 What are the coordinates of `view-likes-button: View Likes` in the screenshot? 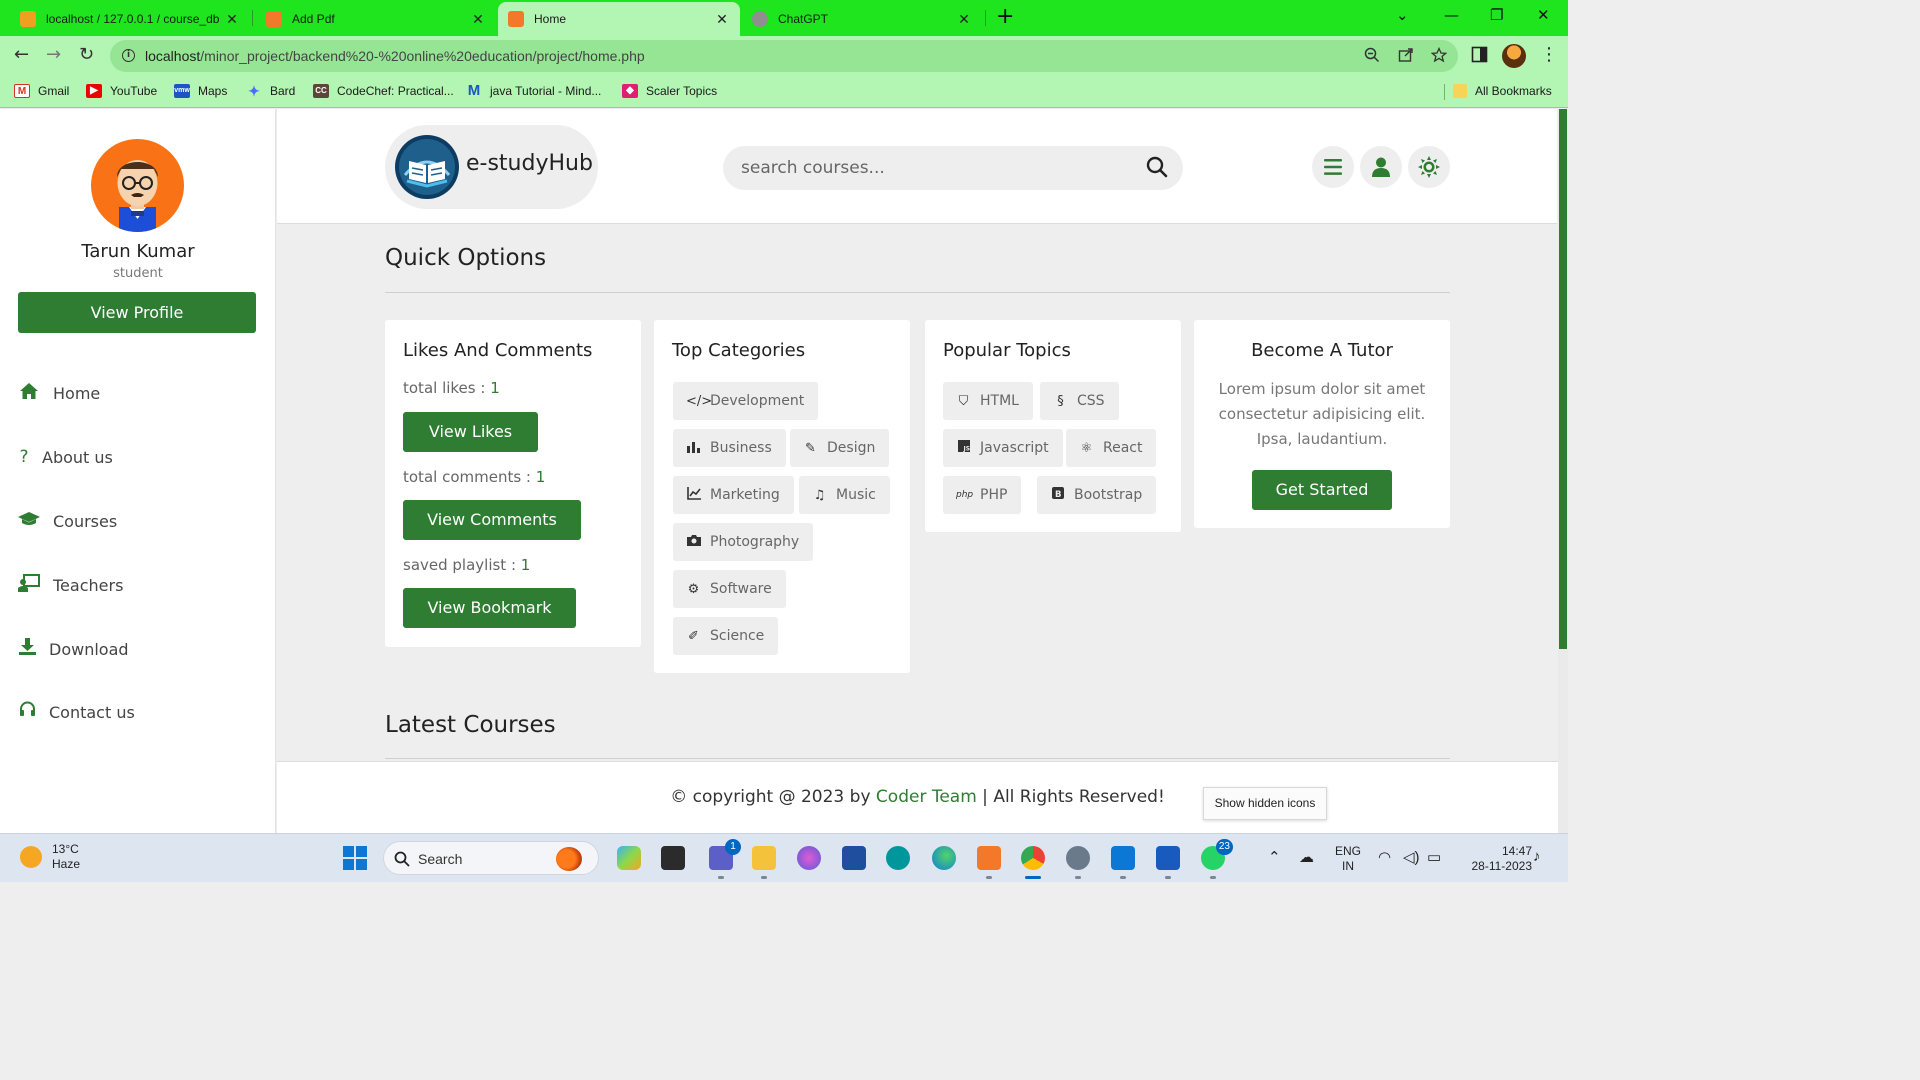 It's located at (470, 432).